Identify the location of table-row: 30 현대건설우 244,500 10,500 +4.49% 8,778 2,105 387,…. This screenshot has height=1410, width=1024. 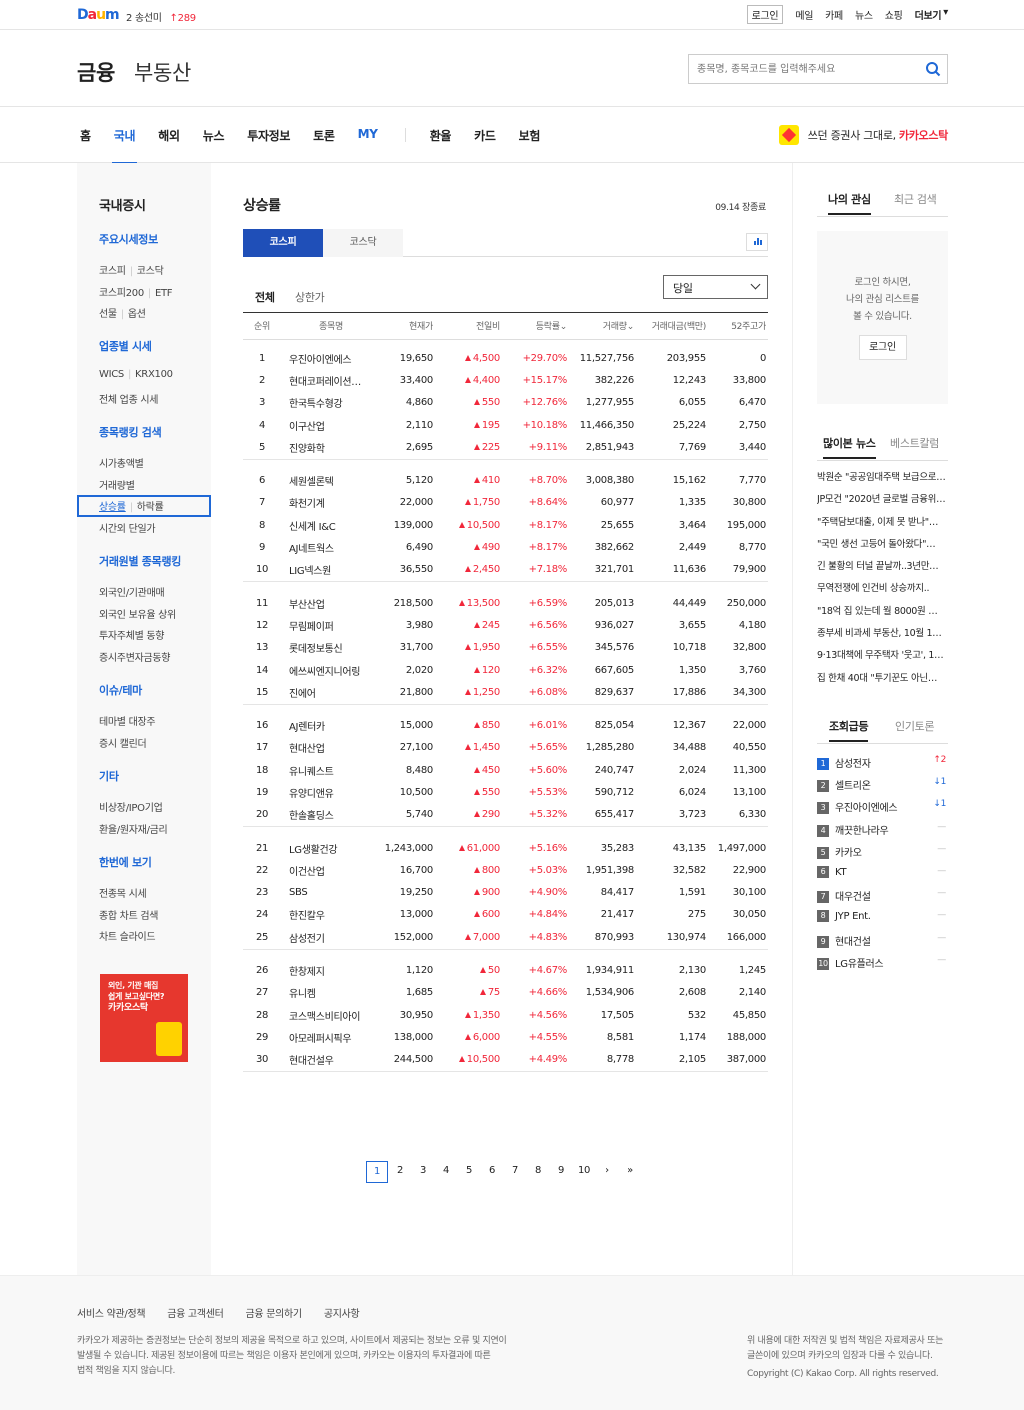
(505, 1060).